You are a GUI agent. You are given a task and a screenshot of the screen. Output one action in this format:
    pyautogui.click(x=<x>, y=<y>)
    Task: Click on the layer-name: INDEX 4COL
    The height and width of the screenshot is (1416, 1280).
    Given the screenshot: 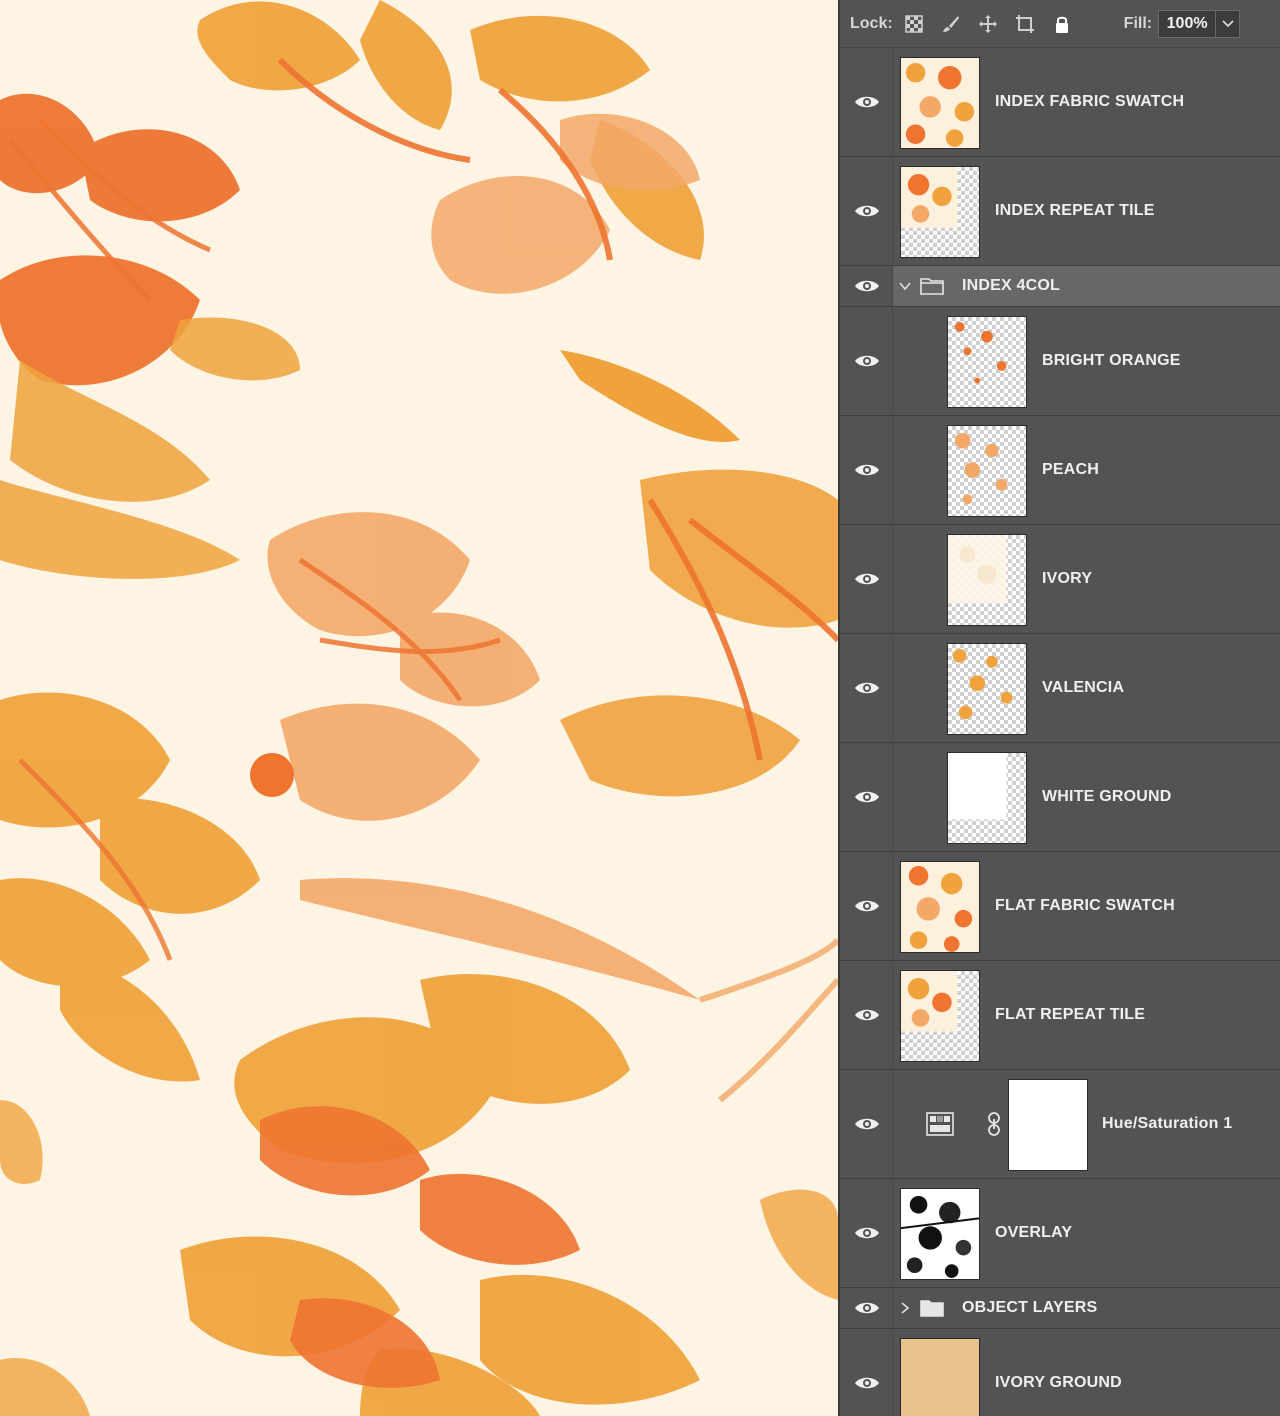 What is the action you would take?
    pyautogui.click(x=1011, y=285)
    